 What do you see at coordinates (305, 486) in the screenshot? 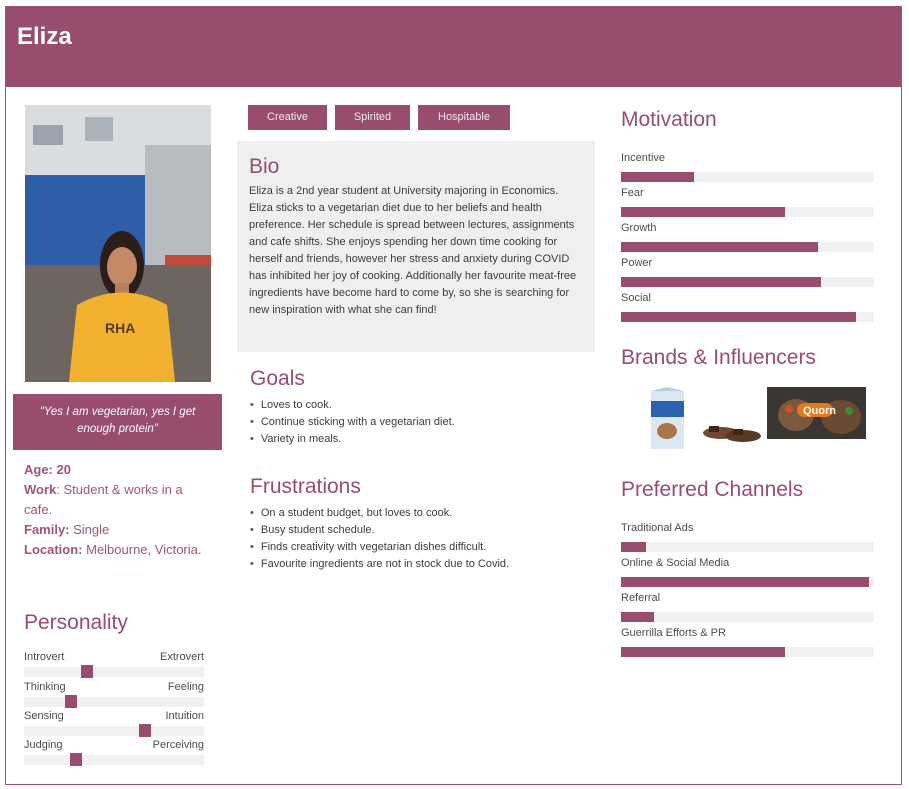
I see `frustrations-title: Frustrations` at bounding box center [305, 486].